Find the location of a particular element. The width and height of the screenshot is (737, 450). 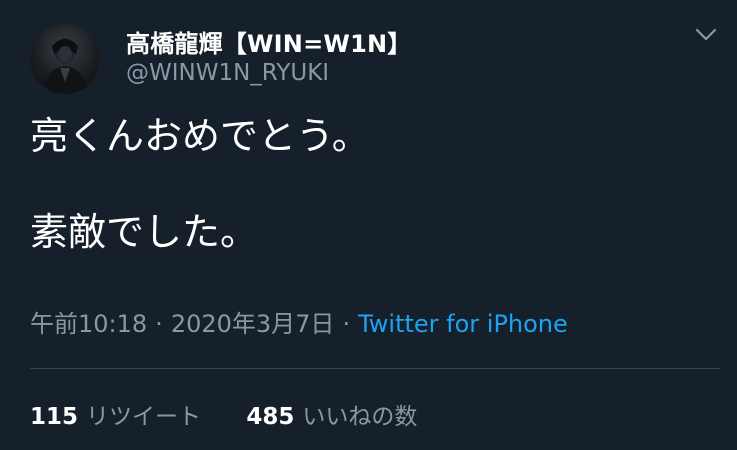

like-stat: 485 いいねの数 is located at coordinates (331, 414).